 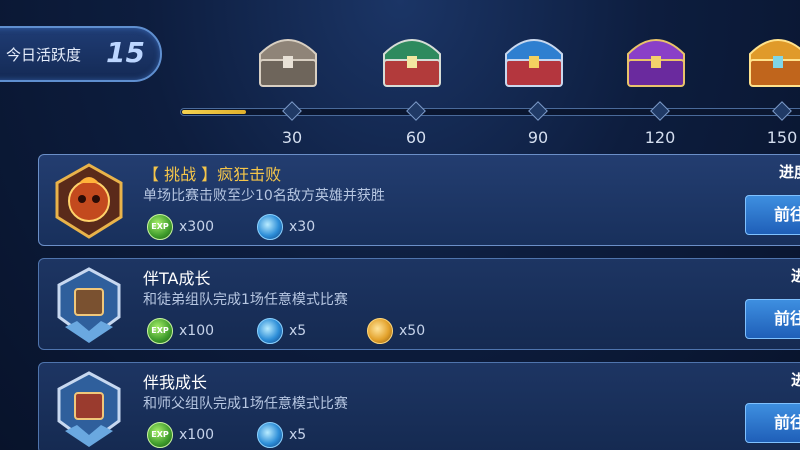 What do you see at coordinates (89, 201) in the screenshot?
I see `fire-skull-emblem-icon` at bounding box center [89, 201].